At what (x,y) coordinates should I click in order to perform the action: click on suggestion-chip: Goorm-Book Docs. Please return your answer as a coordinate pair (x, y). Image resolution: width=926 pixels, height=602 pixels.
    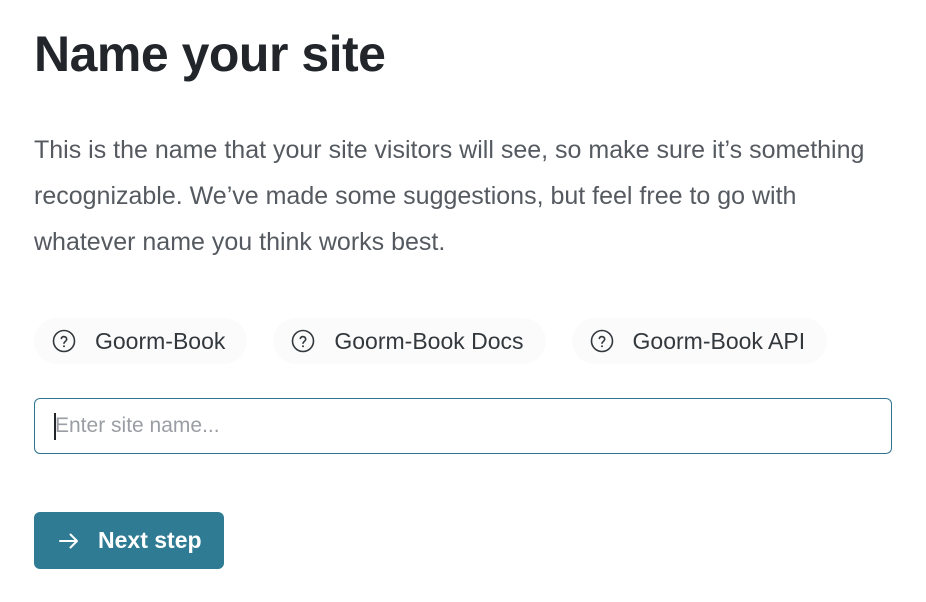
    Looking at the image, I should click on (409, 341).